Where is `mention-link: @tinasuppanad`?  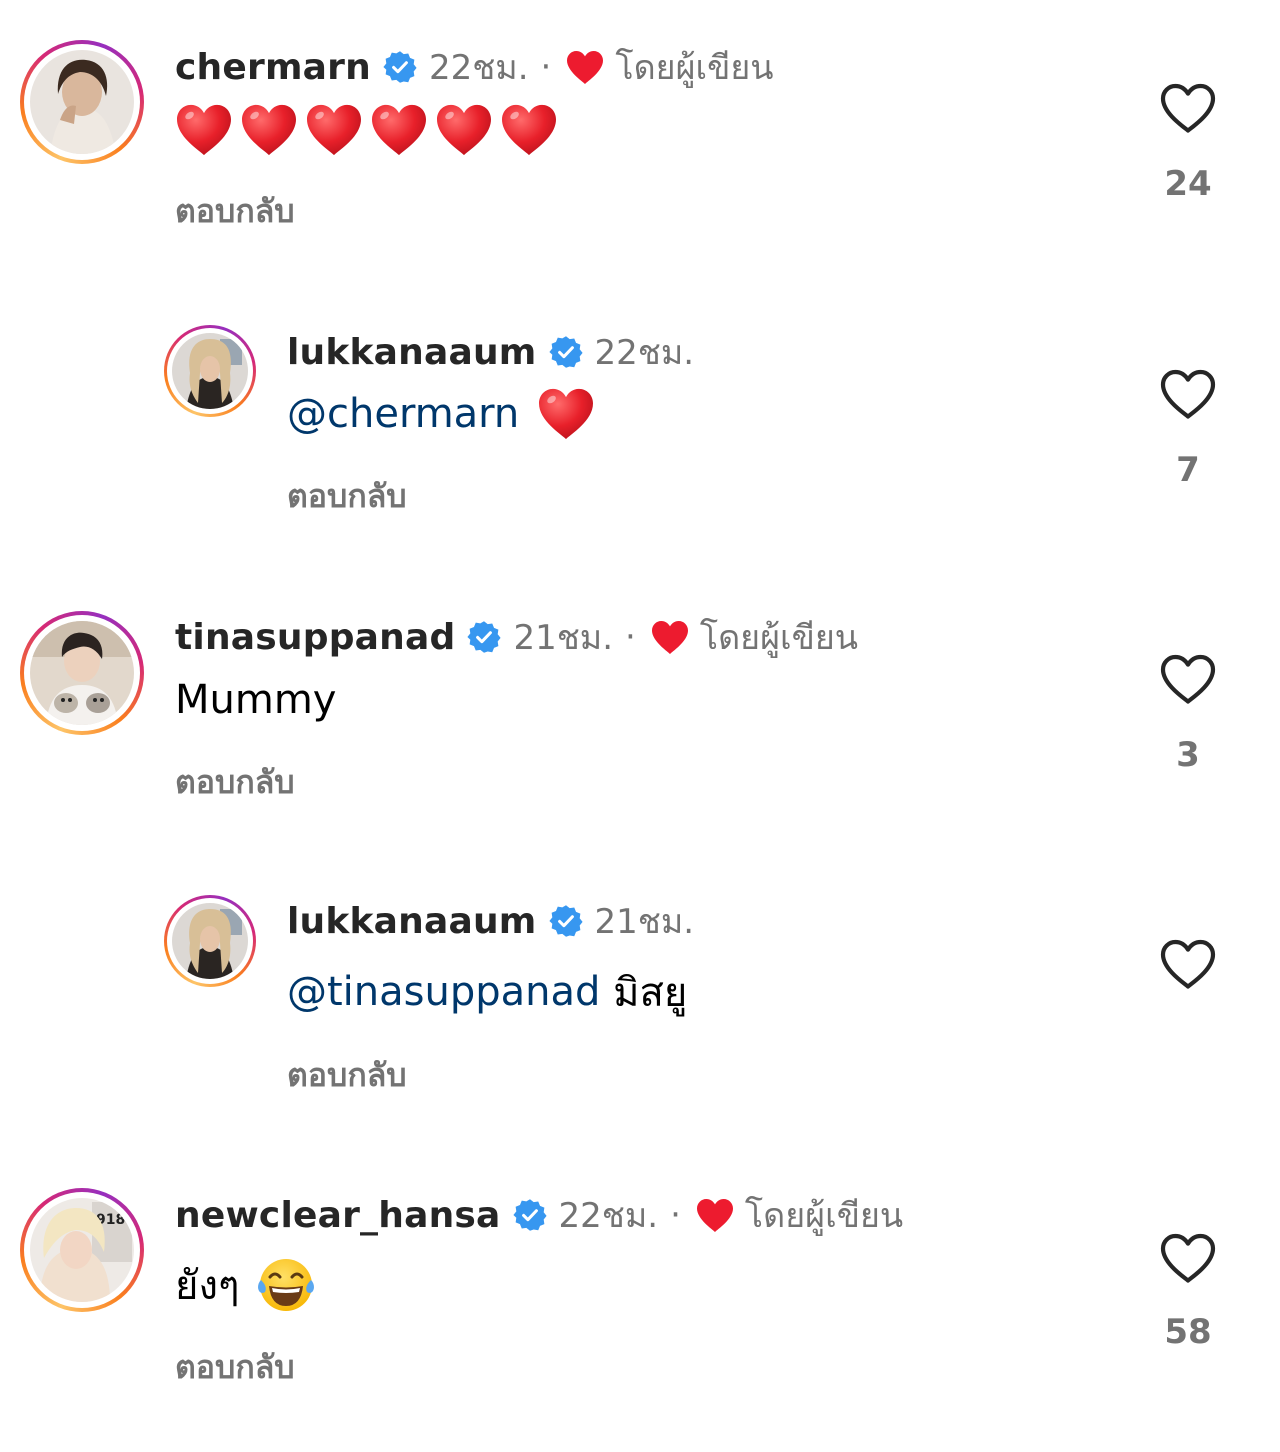
mention-link: @tinasuppanad is located at coordinates (443, 992).